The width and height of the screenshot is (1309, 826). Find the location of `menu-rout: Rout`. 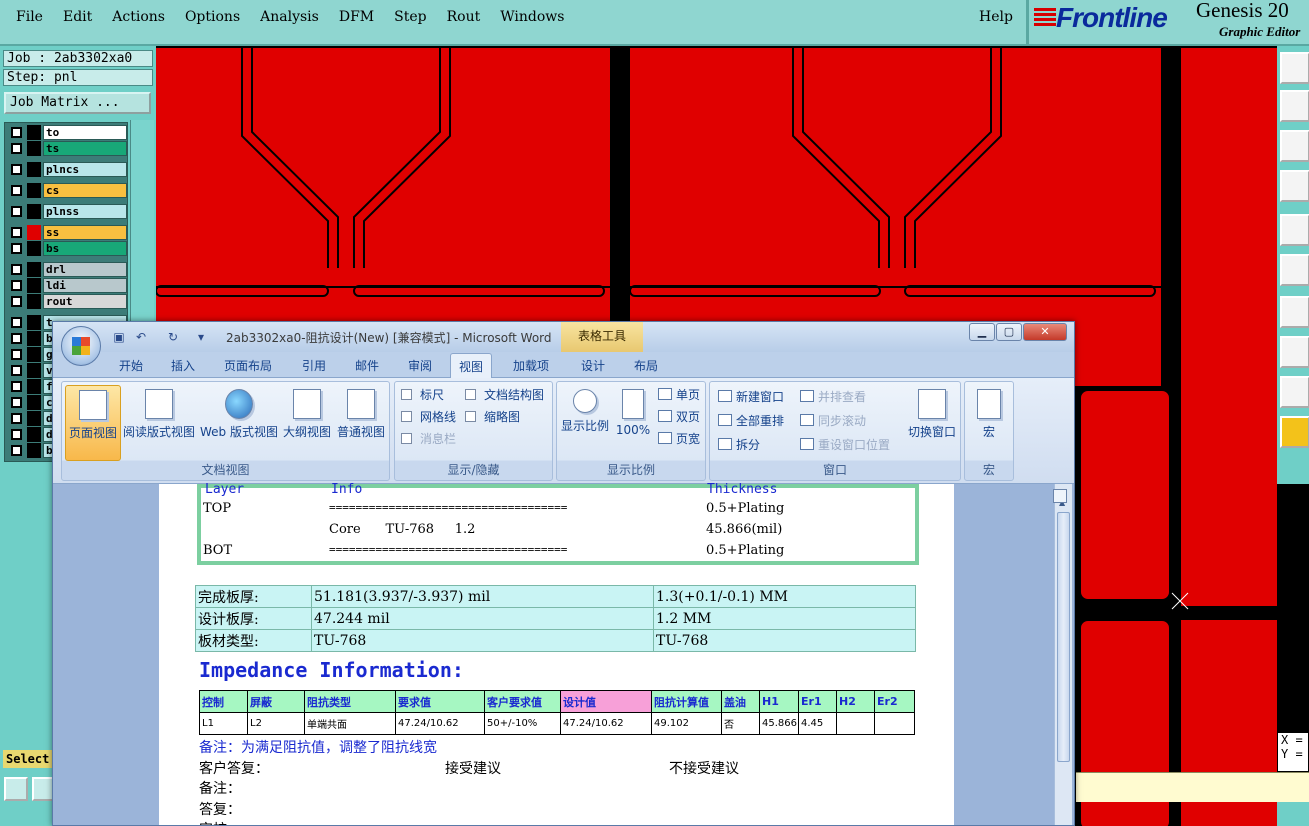

menu-rout: Rout is located at coordinates (464, 17).